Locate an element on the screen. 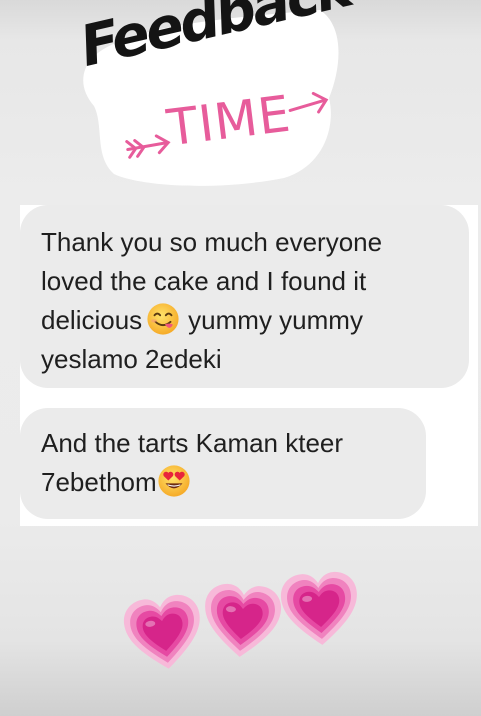  message-1-line-3: delicious yummy yummy is located at coordinates (250, 320).